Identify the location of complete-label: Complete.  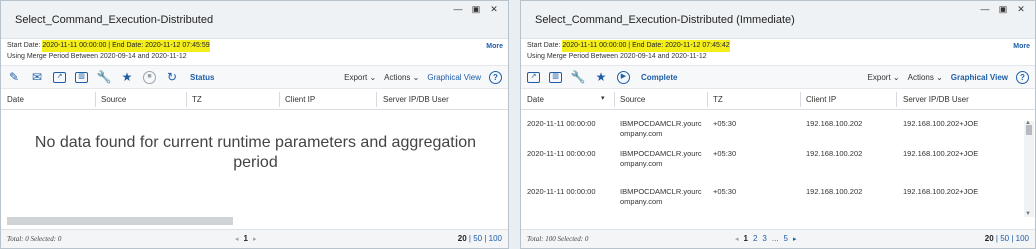
(659, 77).